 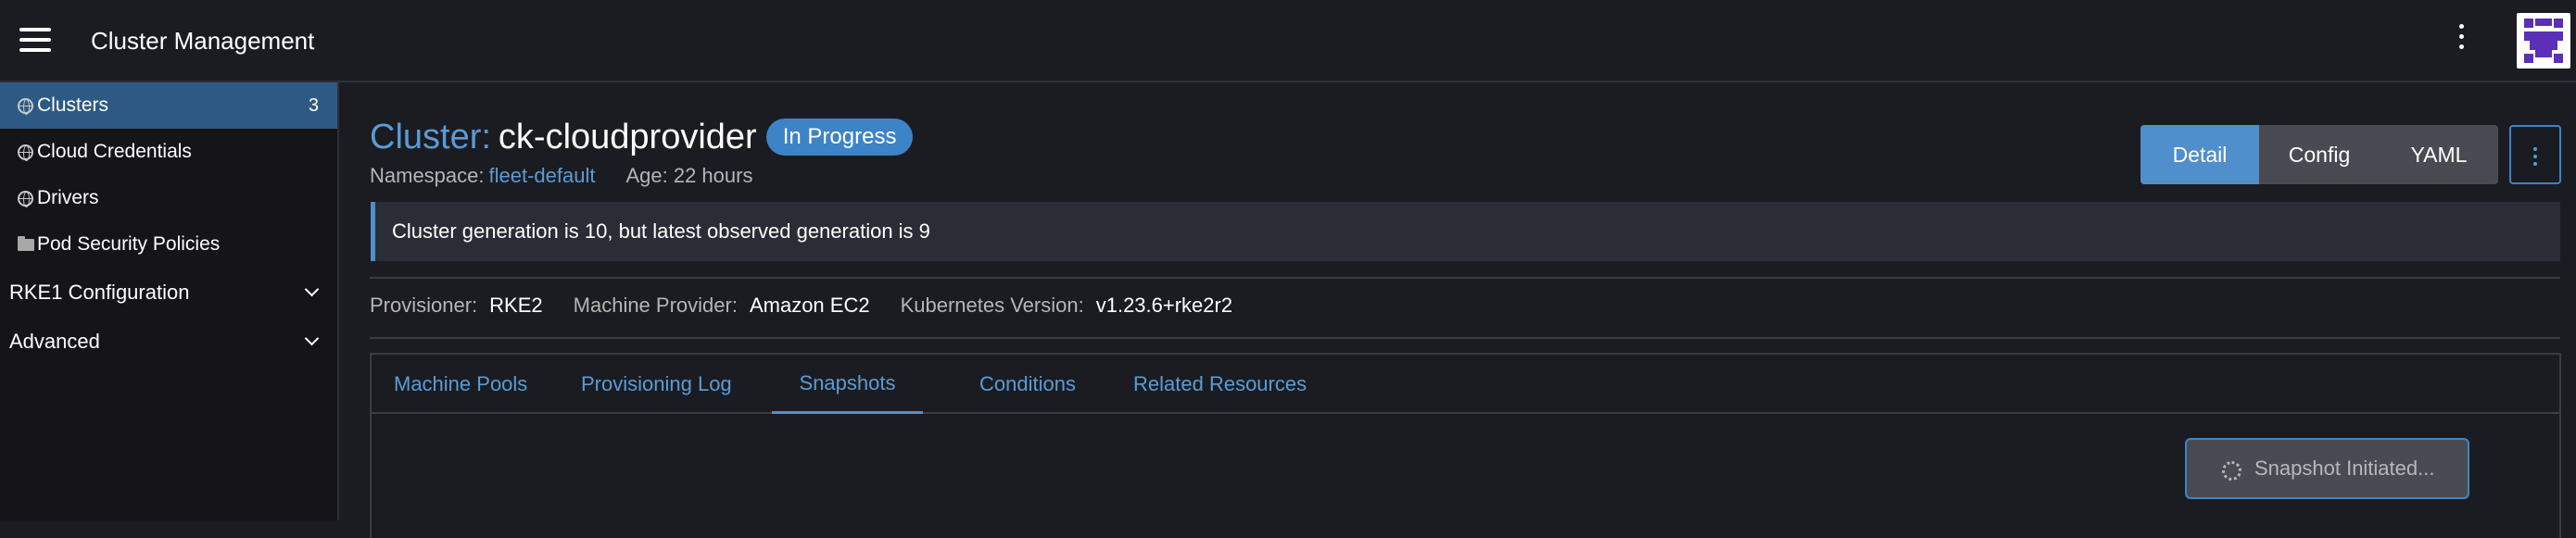 I want to click on sidebar-item-pod-security-policies: Pod Security Policies, so click(x=168, y=245).